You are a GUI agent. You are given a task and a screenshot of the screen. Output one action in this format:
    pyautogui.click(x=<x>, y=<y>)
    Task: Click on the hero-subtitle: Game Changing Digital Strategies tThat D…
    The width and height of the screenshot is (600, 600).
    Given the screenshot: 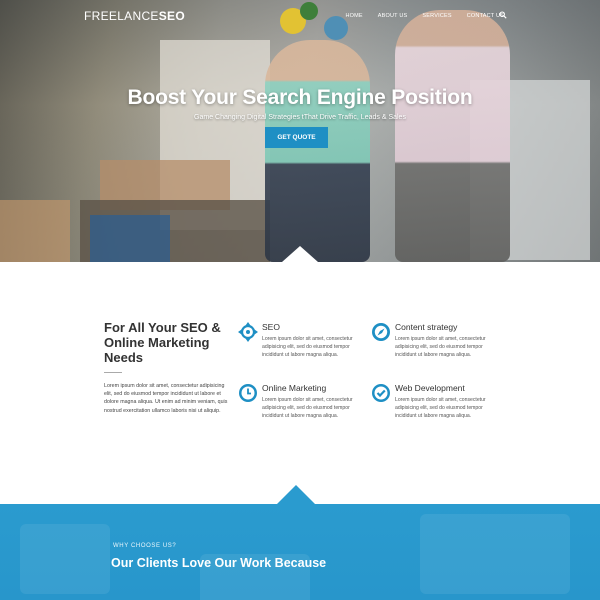 What is the action you would take?
    pyautogui.click(x=300, y=117)
    